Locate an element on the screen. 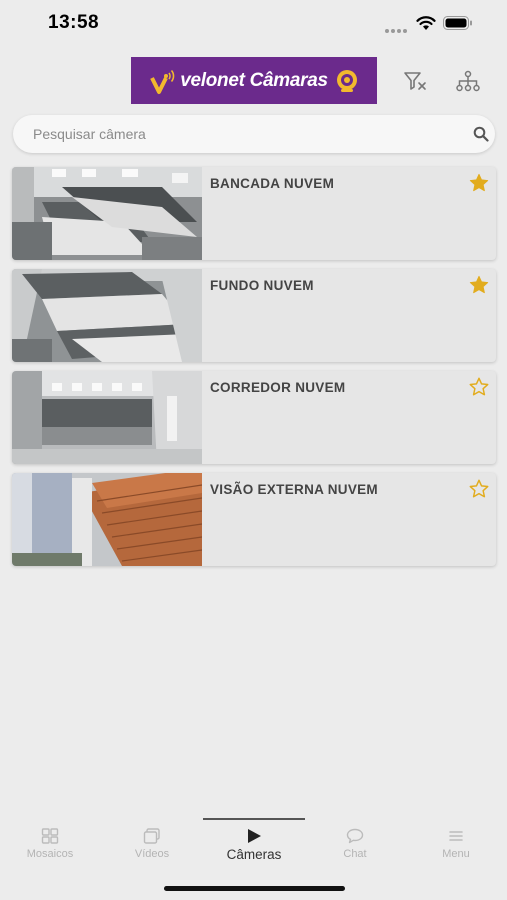 This screenshot has height=900, width=507. videos-icon is located at coordinates (151, 836).